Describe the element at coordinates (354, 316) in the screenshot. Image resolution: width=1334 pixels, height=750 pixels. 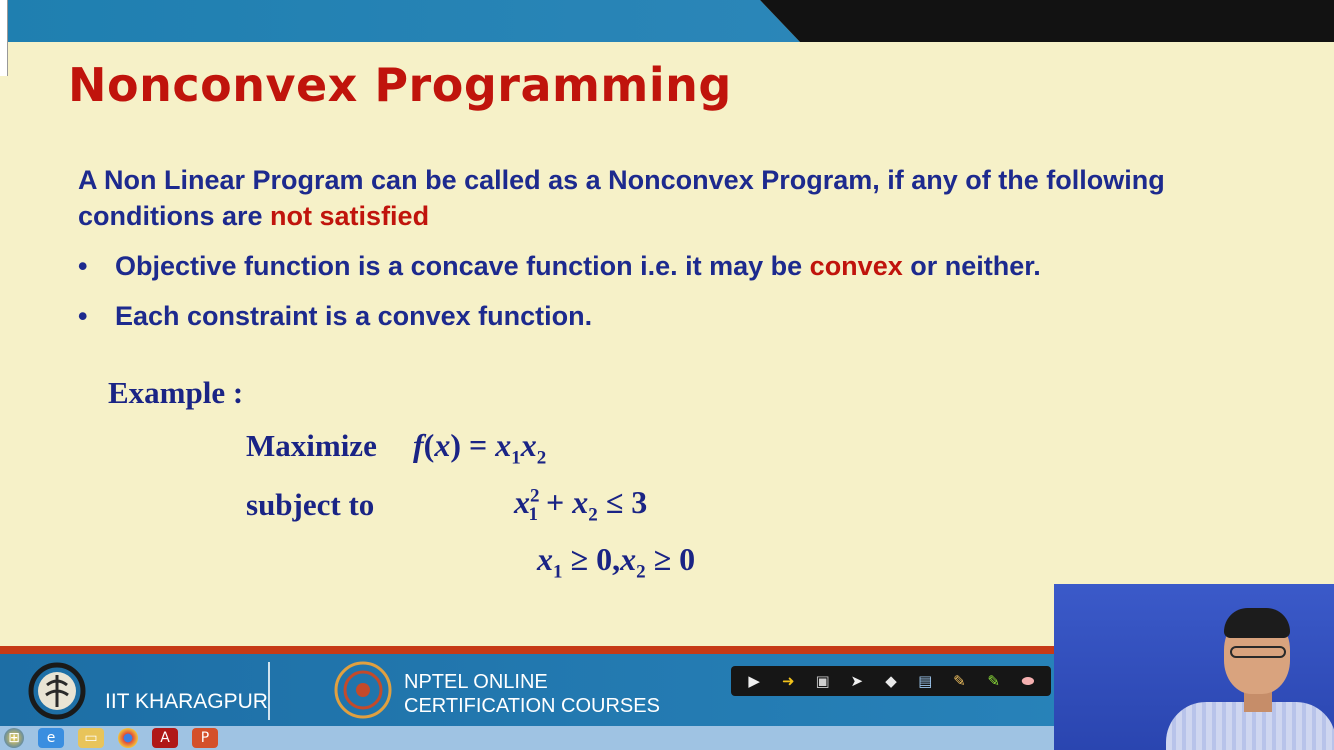
I see `bullet-text: Each constraint is a convex function.` at that location.